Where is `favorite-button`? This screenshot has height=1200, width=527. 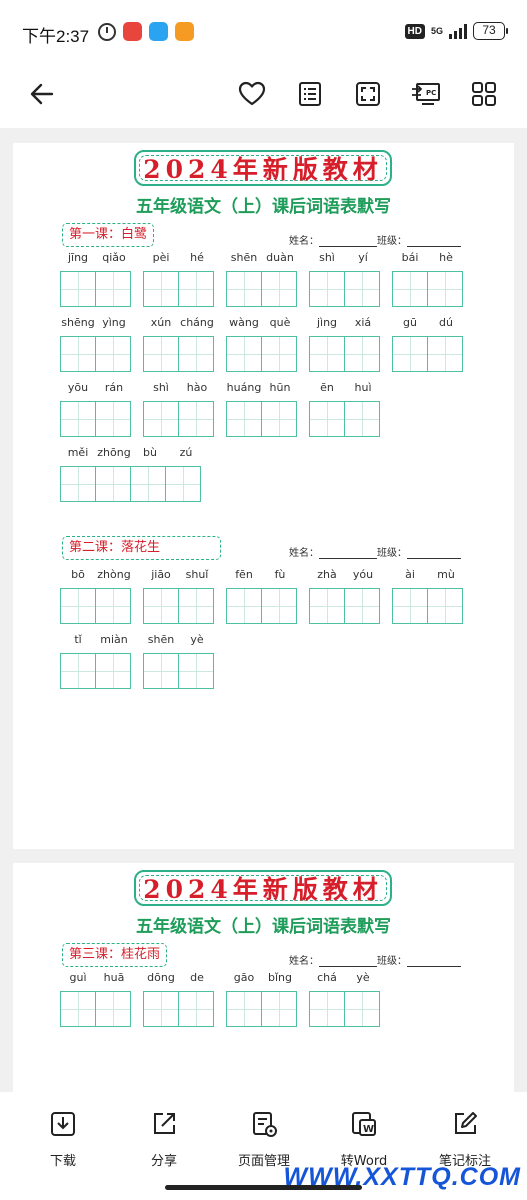 favorite-button is located at coordinates (252, 94).